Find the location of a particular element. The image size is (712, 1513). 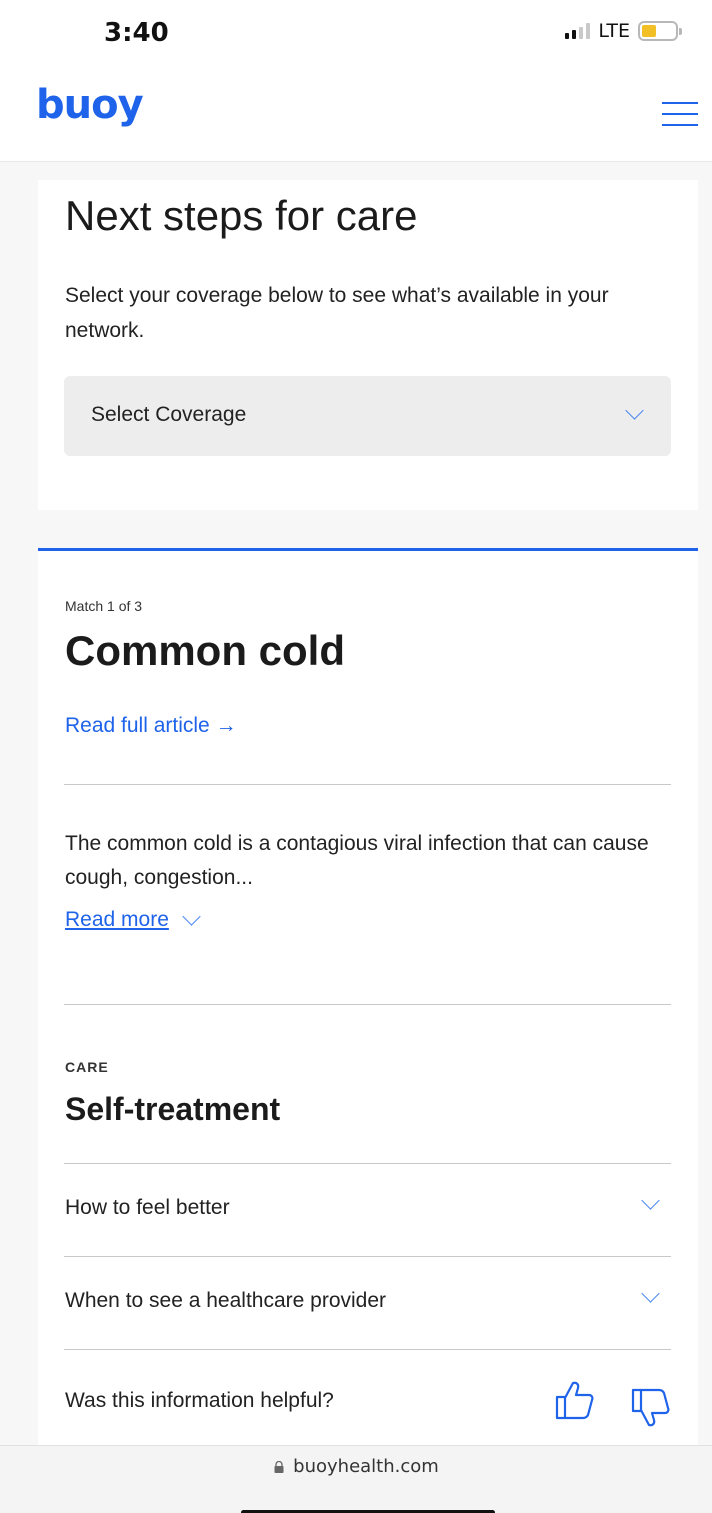

care-type-title: Self-treatment is located at coordinates (173, 1109).